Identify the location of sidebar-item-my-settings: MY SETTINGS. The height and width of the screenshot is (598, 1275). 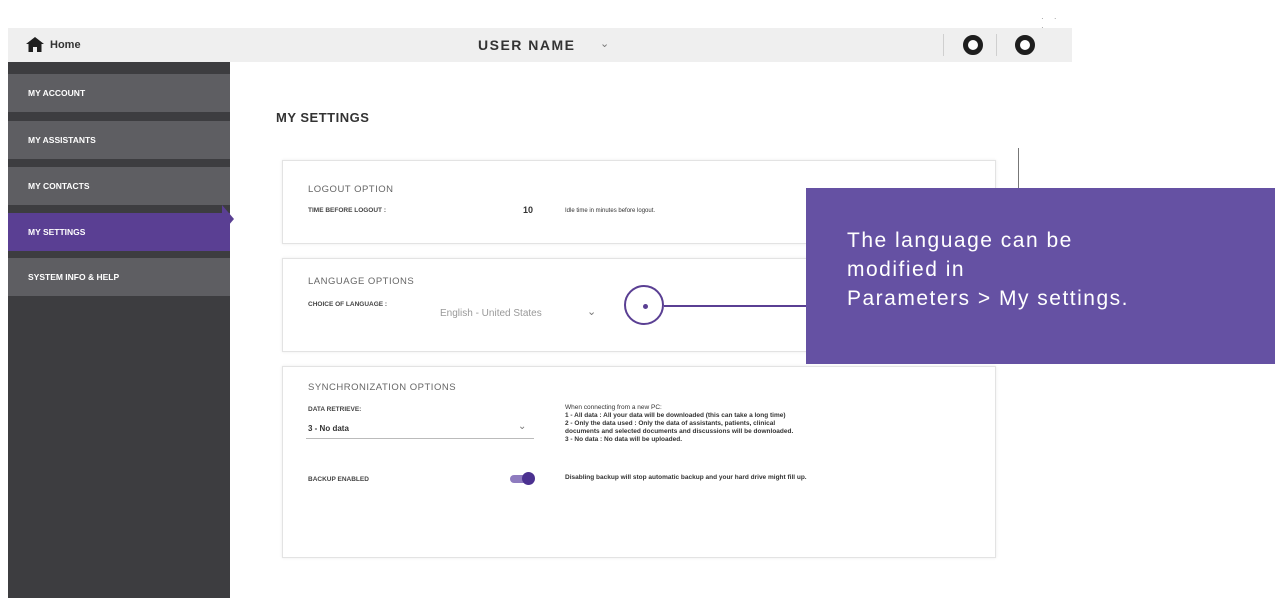
(119, 232).